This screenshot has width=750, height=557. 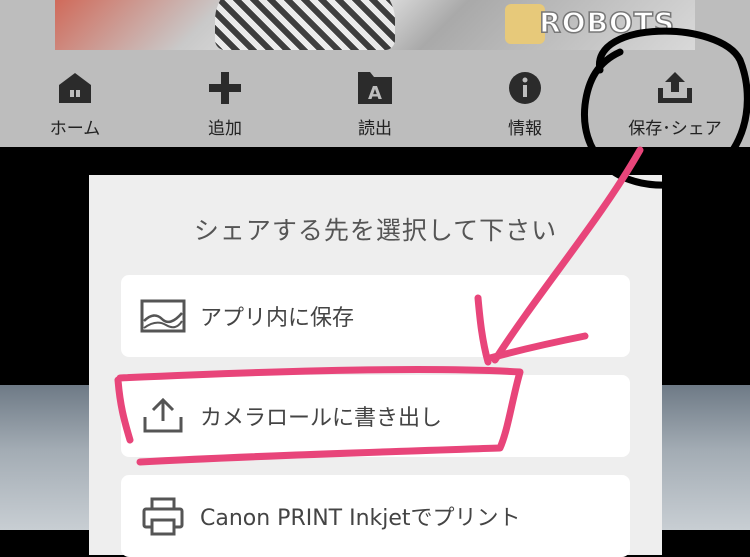 I want to click on toolbar-info-label: 情報, so click(x=525, y=129).